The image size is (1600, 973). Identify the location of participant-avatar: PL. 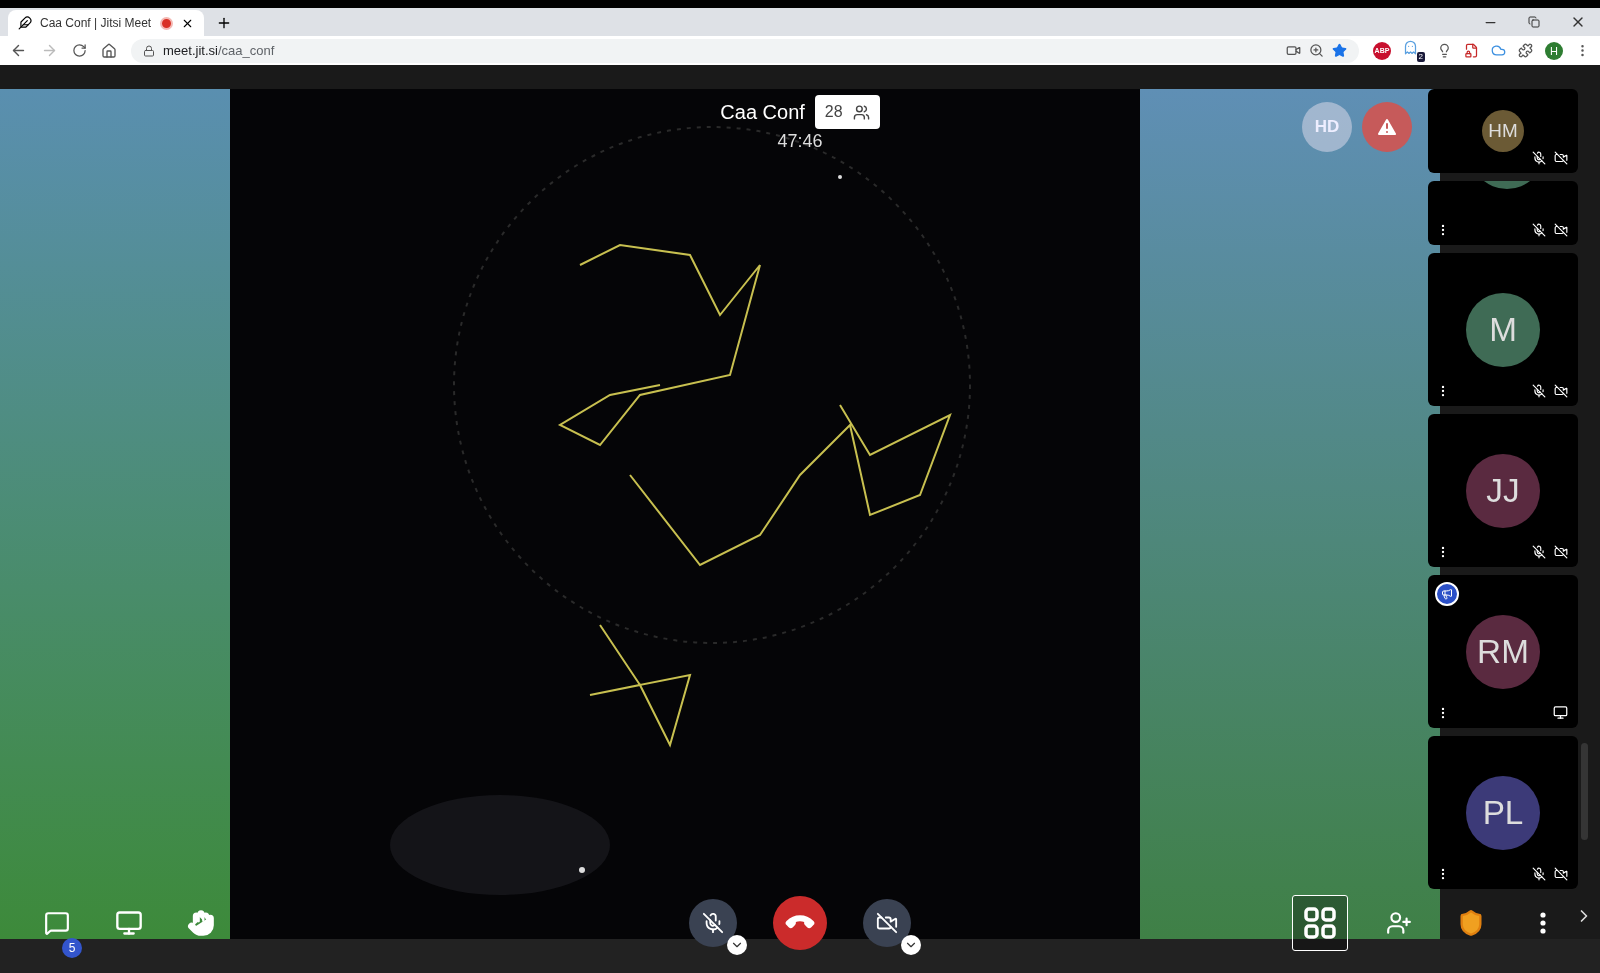
(1503, 812).